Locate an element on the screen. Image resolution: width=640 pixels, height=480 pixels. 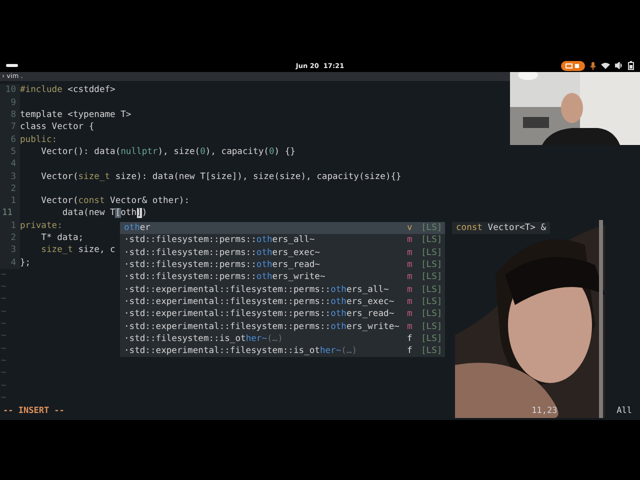
completion-item: ·std::experimental::filesystem::perms::others_read~ m [LS] is located at coordinates (282, 314).